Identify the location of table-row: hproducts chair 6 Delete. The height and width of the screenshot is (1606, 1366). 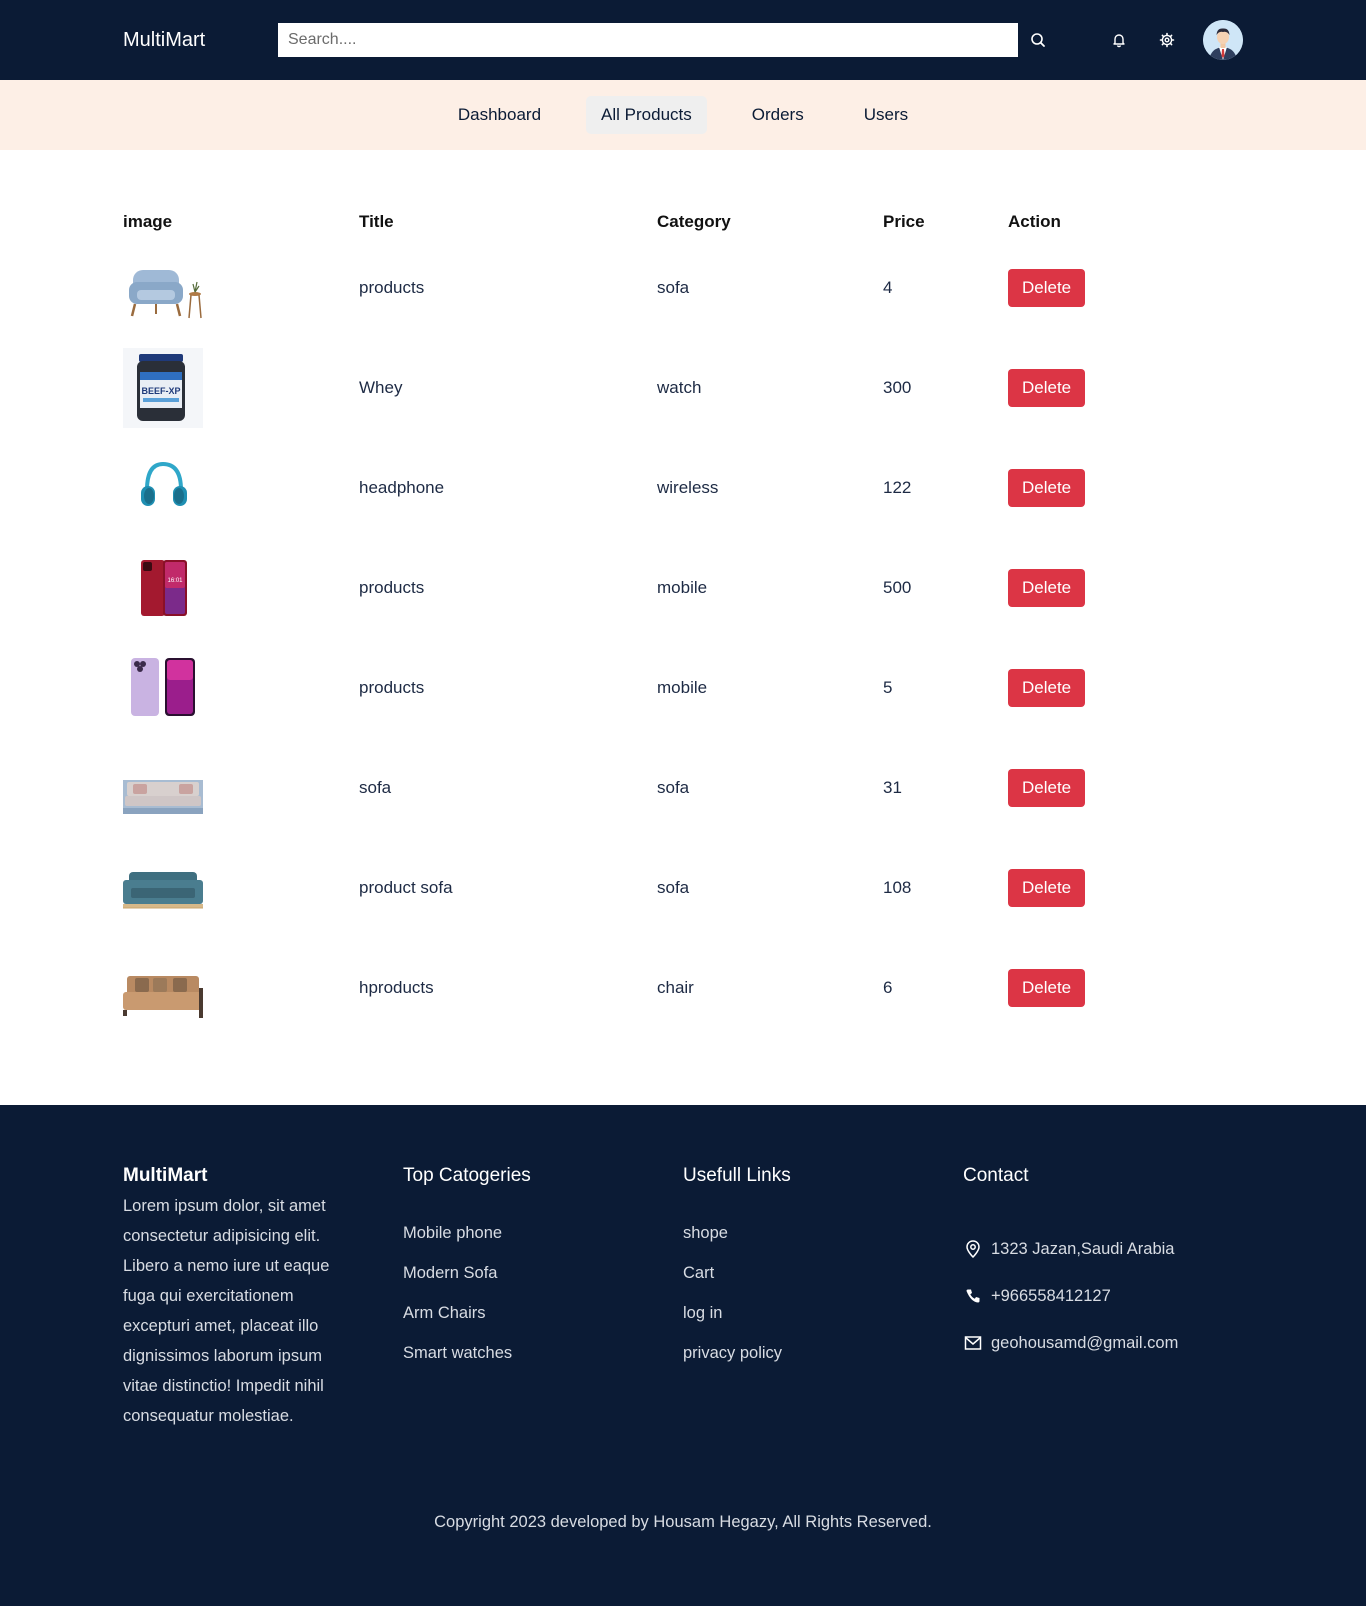
(683, 988).